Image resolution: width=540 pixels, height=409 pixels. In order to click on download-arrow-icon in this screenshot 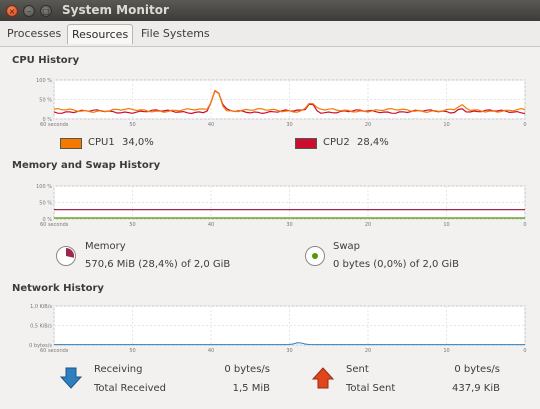, I will do `click(71, 380)`.